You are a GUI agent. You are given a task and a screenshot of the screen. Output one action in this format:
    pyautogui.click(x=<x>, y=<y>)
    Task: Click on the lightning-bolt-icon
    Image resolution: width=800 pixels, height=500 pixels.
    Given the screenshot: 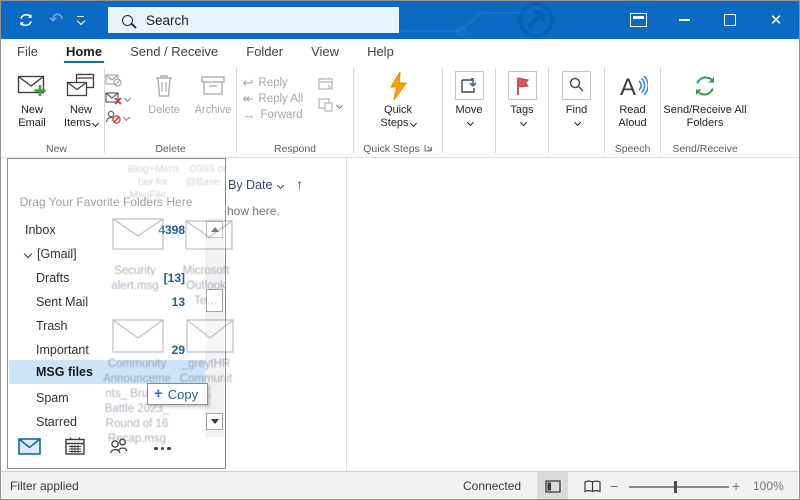 What is the action you would take?
    pyautogui.click(x=398, y=85)
    